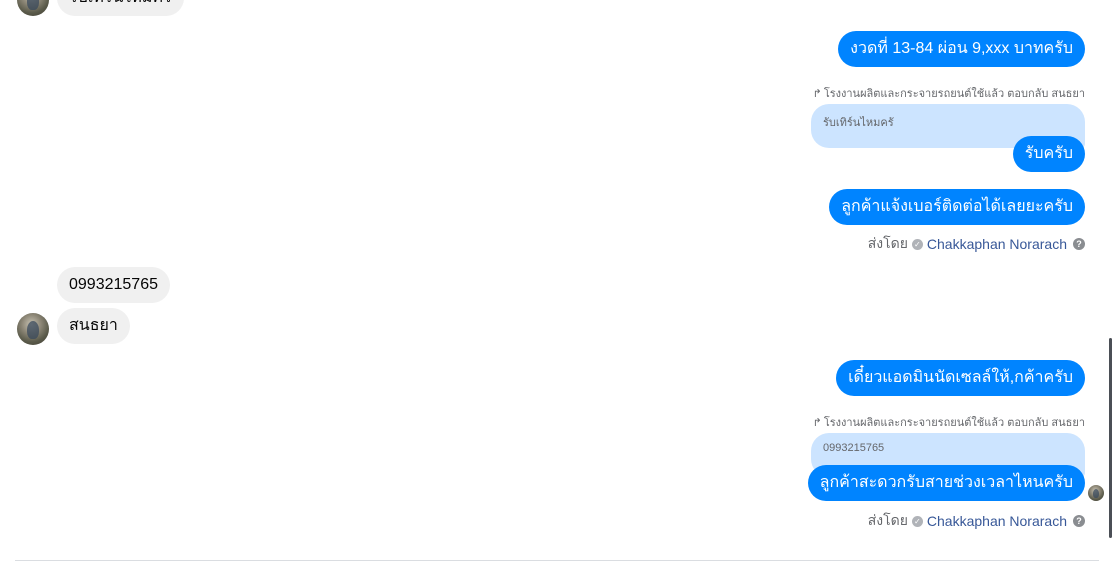 The image size is (1113, 562). What do you see at coordinates (858, 123) in the screenshot?
I see `quoted-text: รับเทิร์นไหมครั` at bounding box center [858, 123].